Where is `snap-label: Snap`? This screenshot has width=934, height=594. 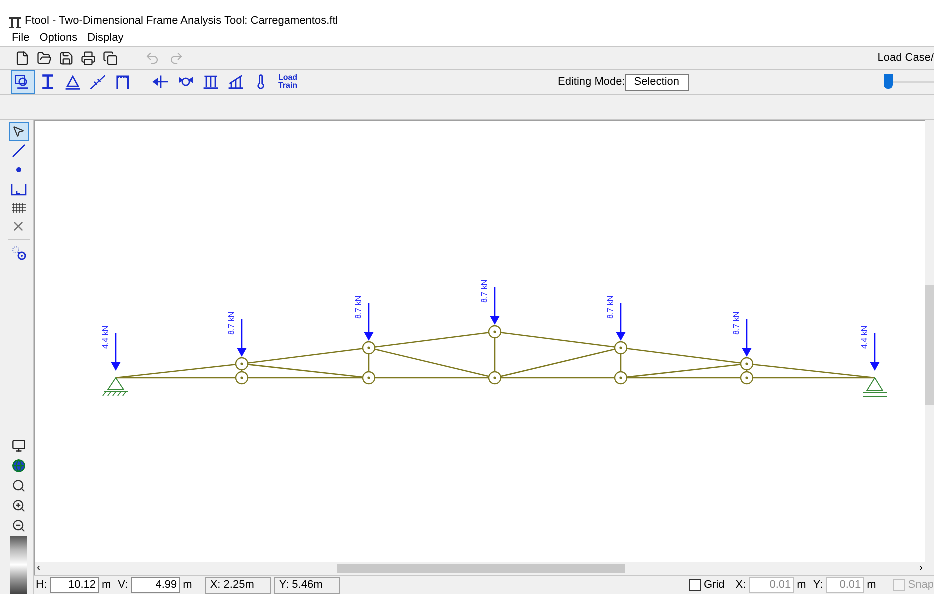
snap-label: Snap is located at coordinates (921, 585).